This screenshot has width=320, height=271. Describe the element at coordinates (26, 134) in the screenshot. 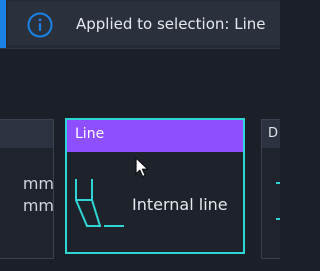

I see `left-settings-card-header` at that location.